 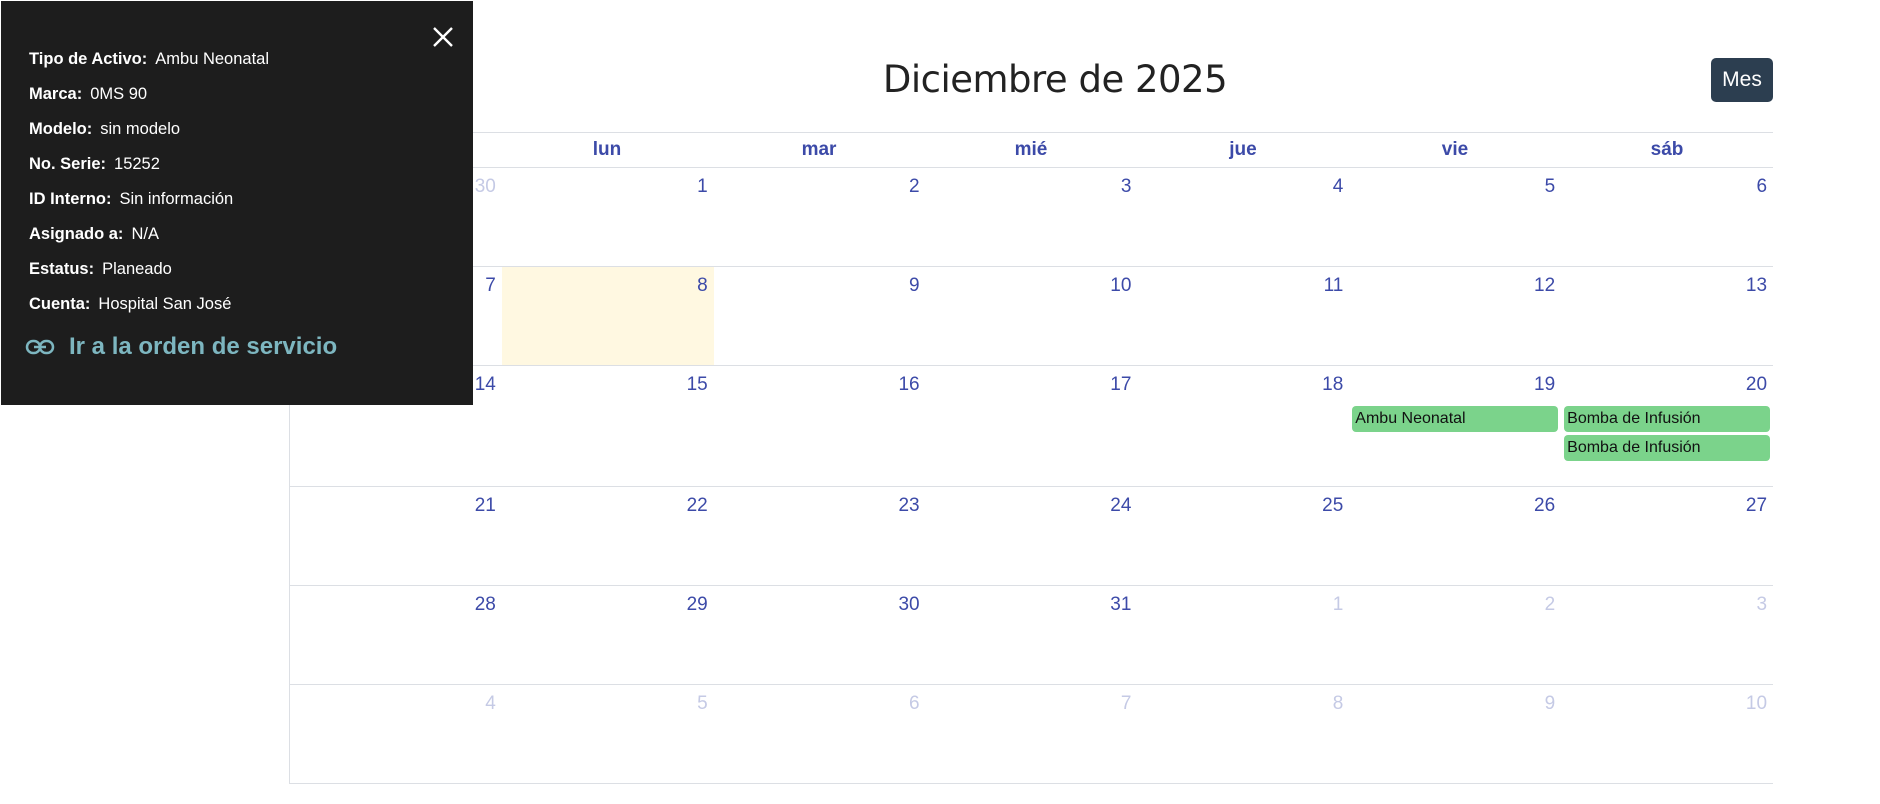 What do you see at coordinates (1756, 285) in the screenshot?
I see `day-number: 13` at bounding box center [1756, 285].